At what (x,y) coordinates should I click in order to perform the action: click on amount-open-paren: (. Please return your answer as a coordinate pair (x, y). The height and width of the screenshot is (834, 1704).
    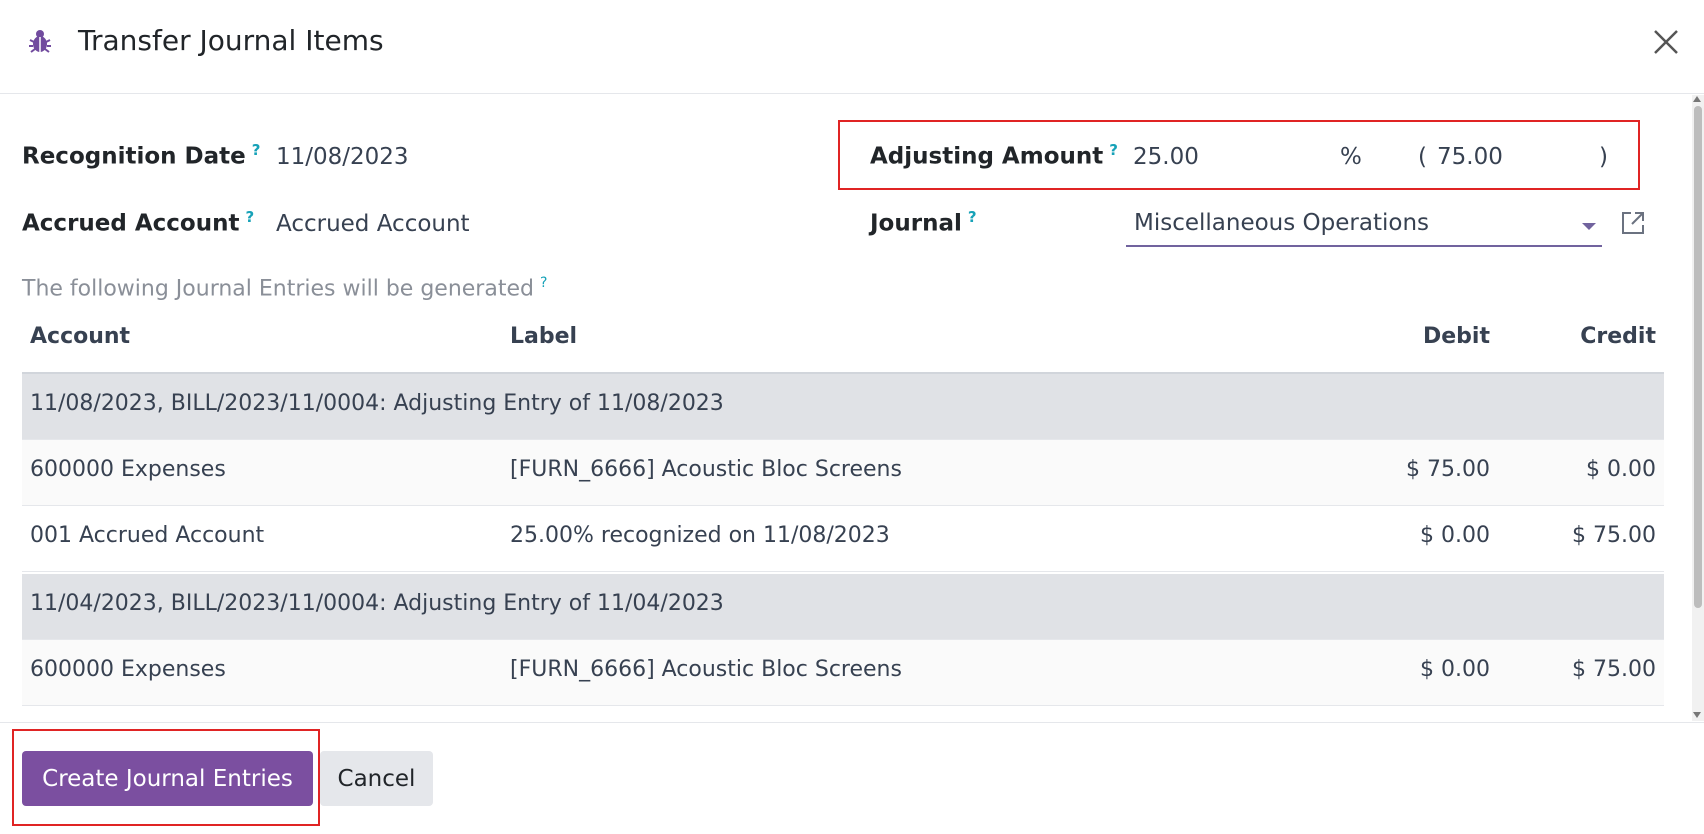
    Looking at the image, I should click on (1422, 157).